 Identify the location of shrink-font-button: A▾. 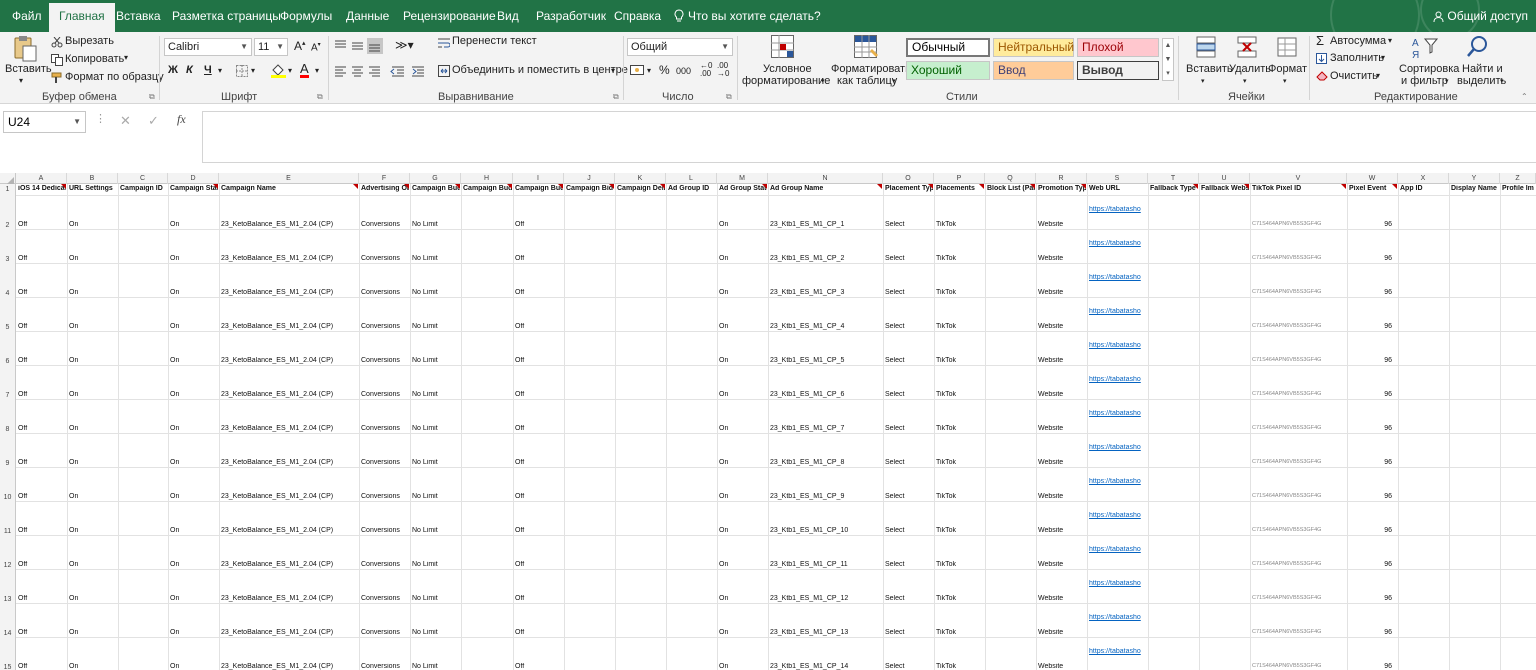
(316, 47).